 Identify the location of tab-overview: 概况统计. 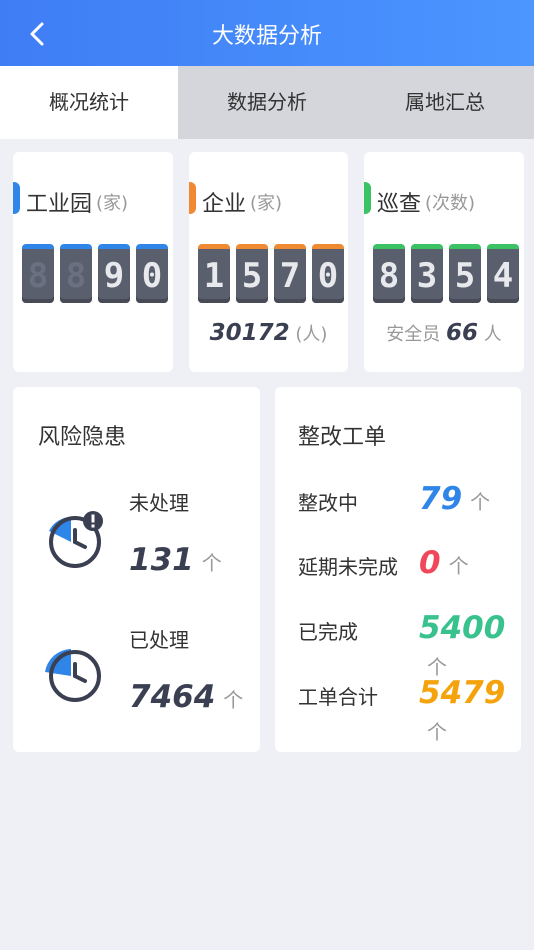
(89, 102).